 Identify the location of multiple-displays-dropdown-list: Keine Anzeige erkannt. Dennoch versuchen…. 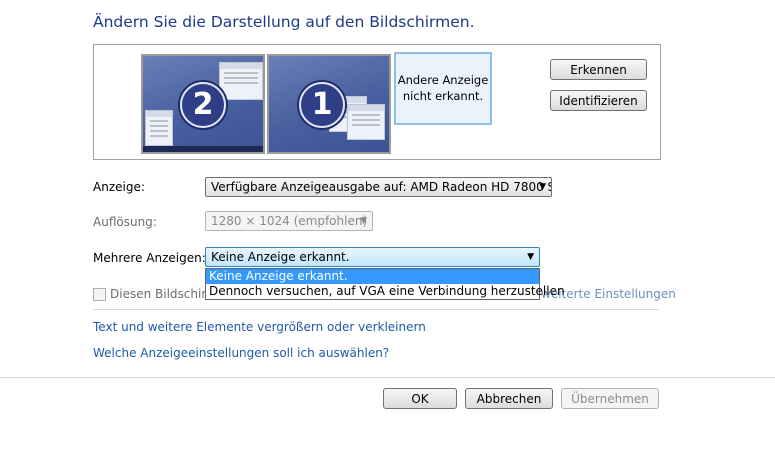
(385, 284).